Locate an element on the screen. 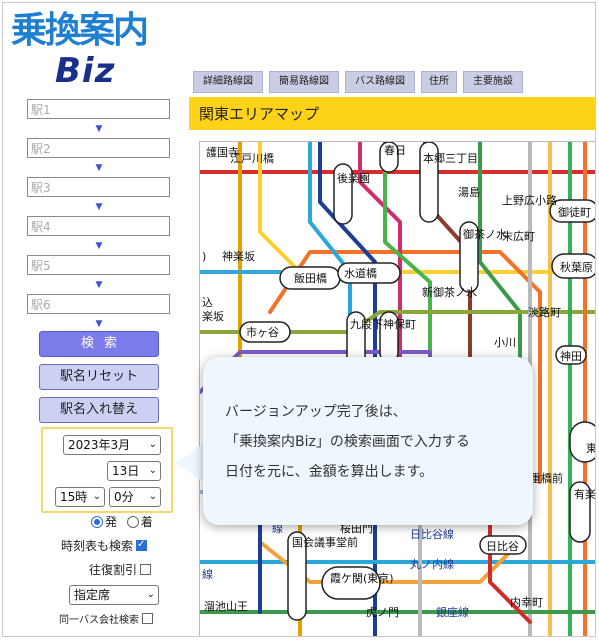  tab-bus-map: バス路線図 is located at coordinates (380, 82).